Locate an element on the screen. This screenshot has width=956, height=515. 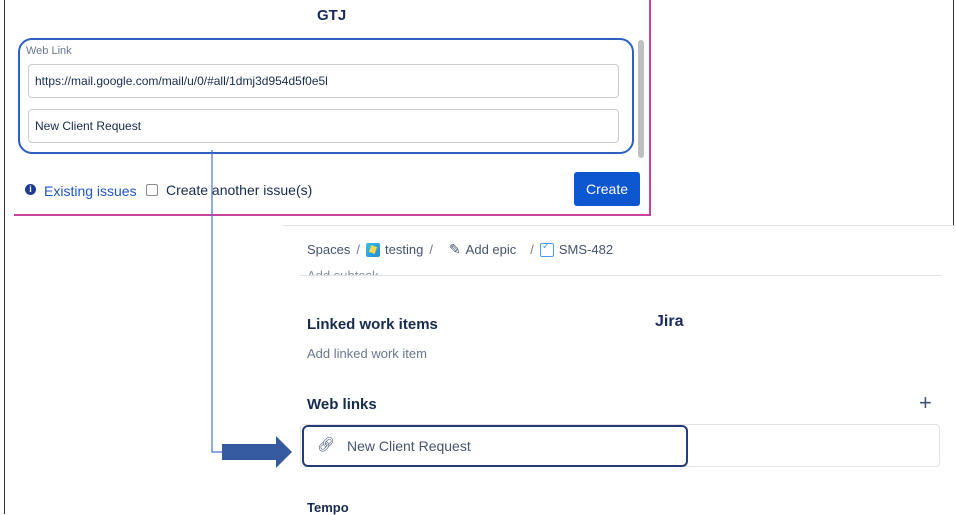
connector-line is located at coordinates (216, 301).